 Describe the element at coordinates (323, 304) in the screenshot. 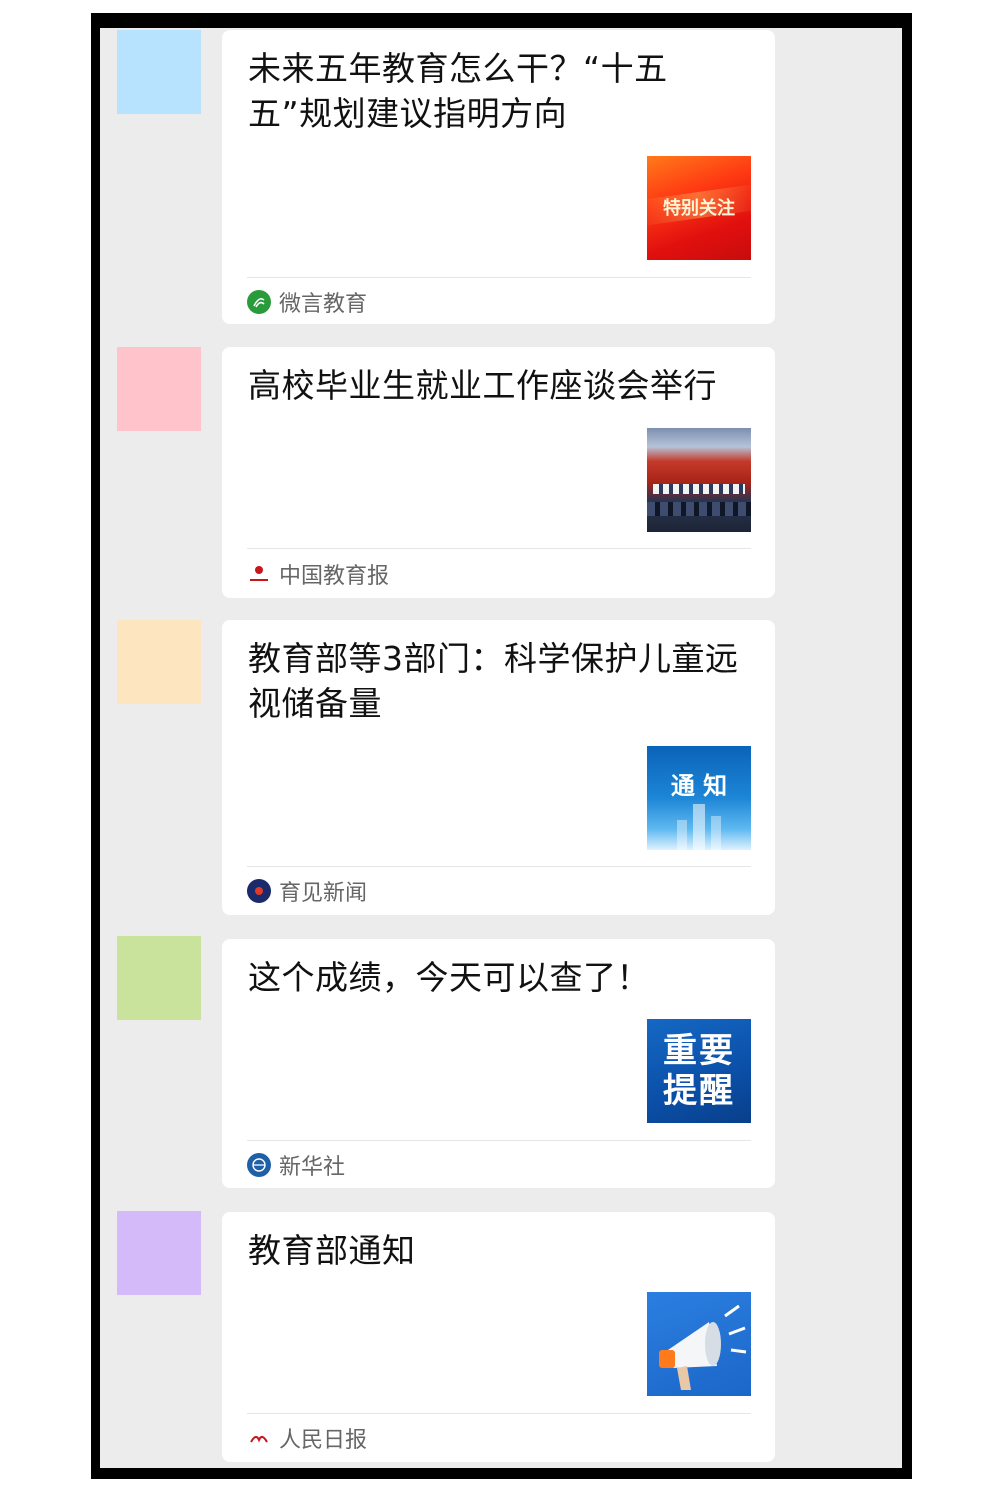

I see `source-name: 微言教育` at that location.